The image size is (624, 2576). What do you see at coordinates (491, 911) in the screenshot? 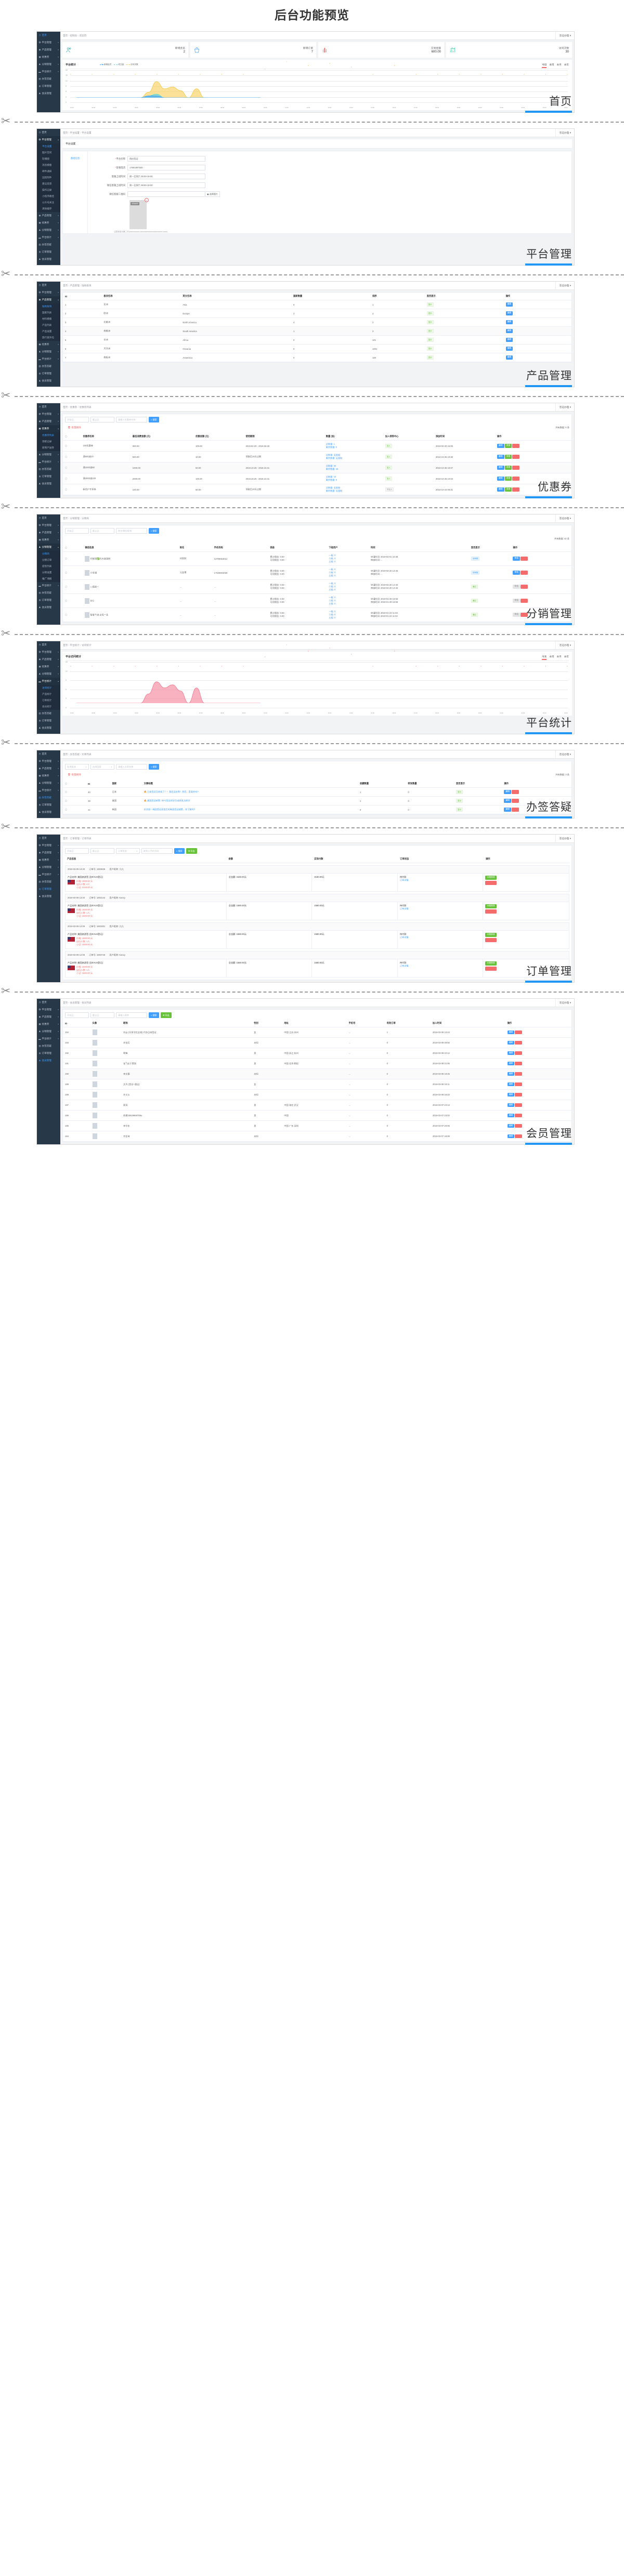
I see `delete-order-button: 删除订单` at bounding box center [491, 911].